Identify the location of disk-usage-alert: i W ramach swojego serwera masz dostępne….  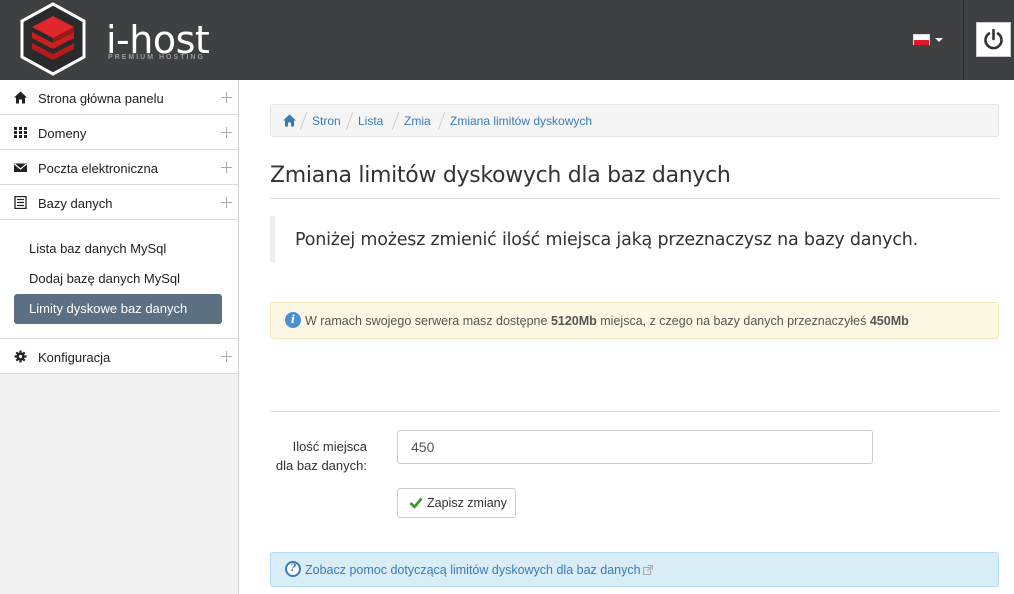
(634, 320).